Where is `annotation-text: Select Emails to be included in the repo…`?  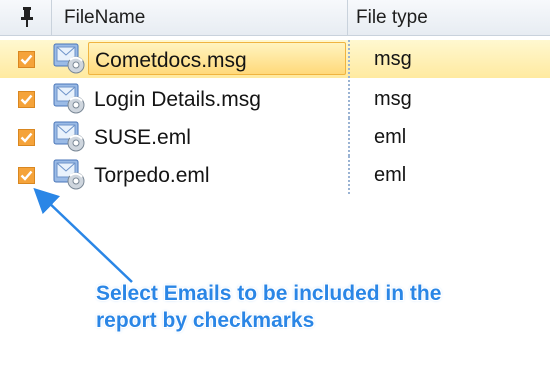 annotation-text: Select Emails to be included in the repo… is located at coordinates (306, 307).